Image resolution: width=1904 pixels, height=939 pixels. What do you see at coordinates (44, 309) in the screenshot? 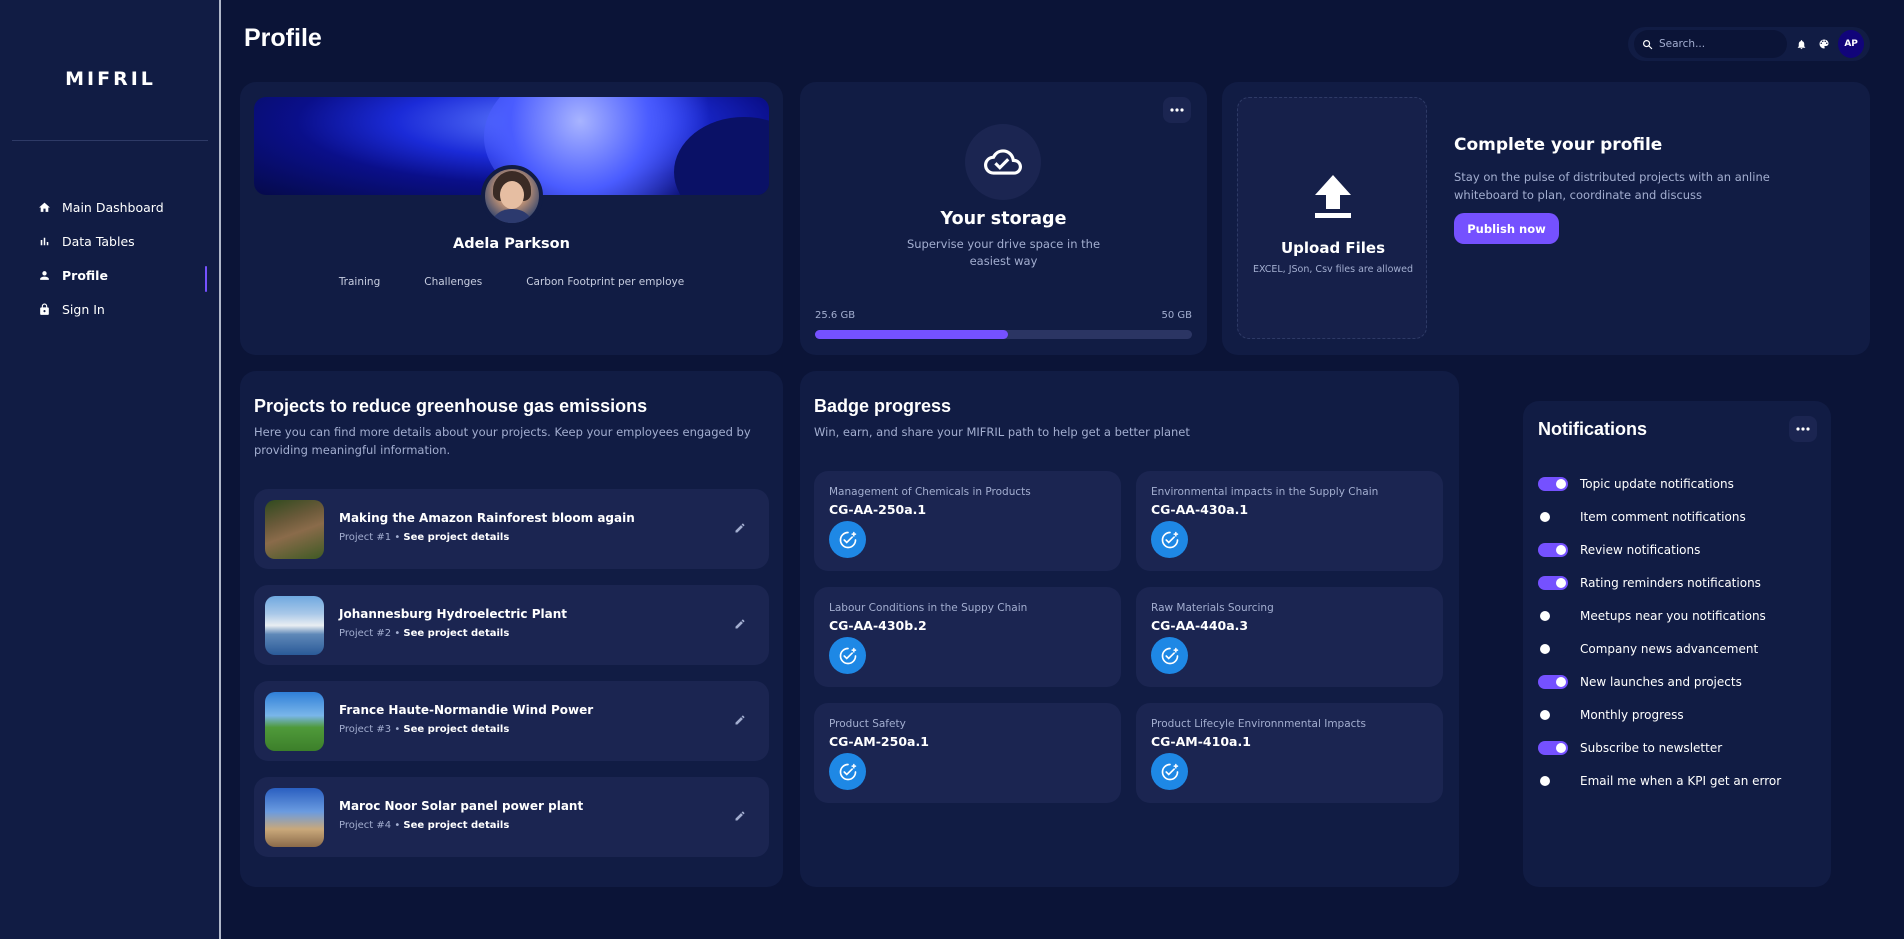
I see `lock-icon` at bounding box center [44, 309].